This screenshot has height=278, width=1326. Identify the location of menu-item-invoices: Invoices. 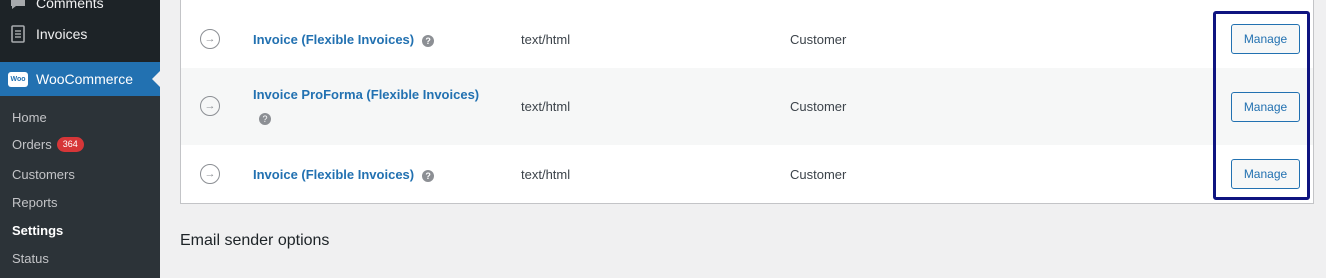
(80, 34).